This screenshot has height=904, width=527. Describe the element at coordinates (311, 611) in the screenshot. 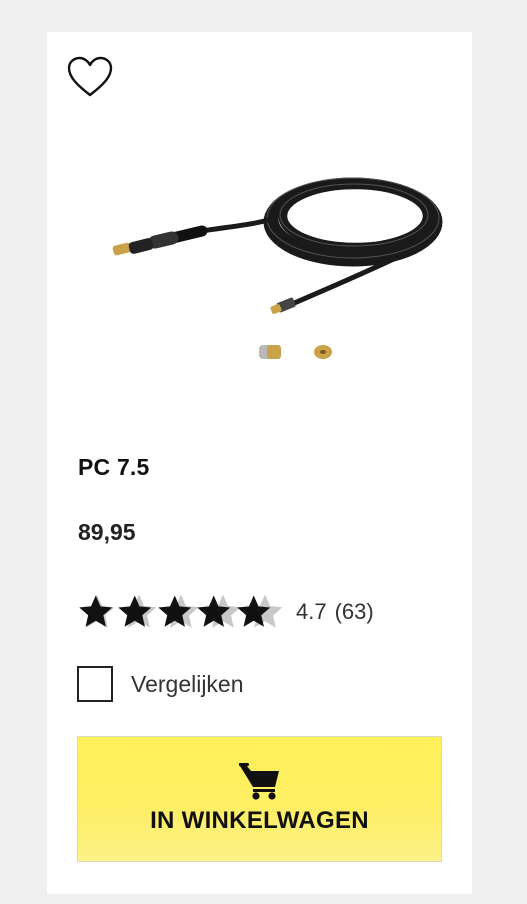

I see `rating-value: 4.7` at that location.